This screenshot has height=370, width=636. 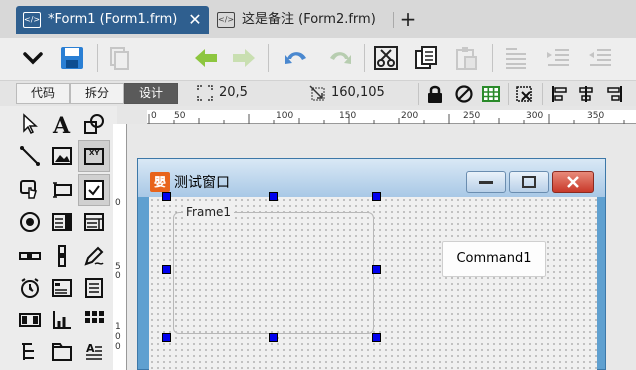 What do you see at coordinates (273, 273) in the screenshot?
I see `frame-control` at bounding box center [273, 273].